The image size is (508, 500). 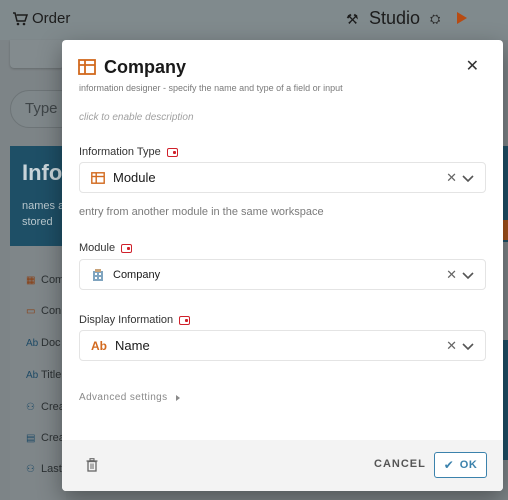 I want to click on share-icon: ⛭, so click(x=435, y=19).